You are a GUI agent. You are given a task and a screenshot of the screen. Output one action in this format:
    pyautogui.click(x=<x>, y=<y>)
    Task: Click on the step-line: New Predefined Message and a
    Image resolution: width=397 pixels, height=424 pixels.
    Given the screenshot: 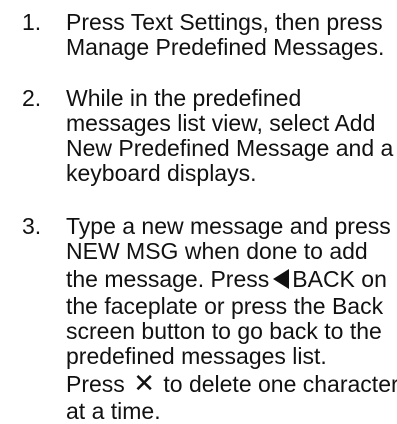 What is the action you would take?
    pyautogui.click(x=230, y=148)
    